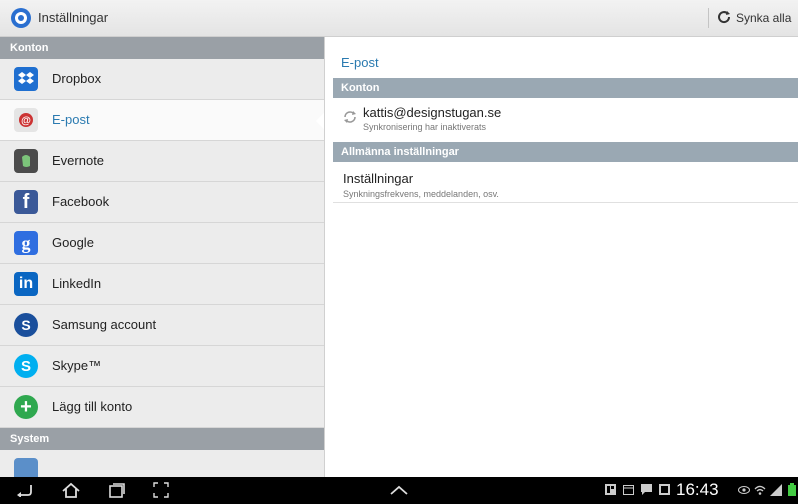 Image resolution: width=798 pixels, height=504 pixels. I want to click on skype-icon: S, so click(26, 366).